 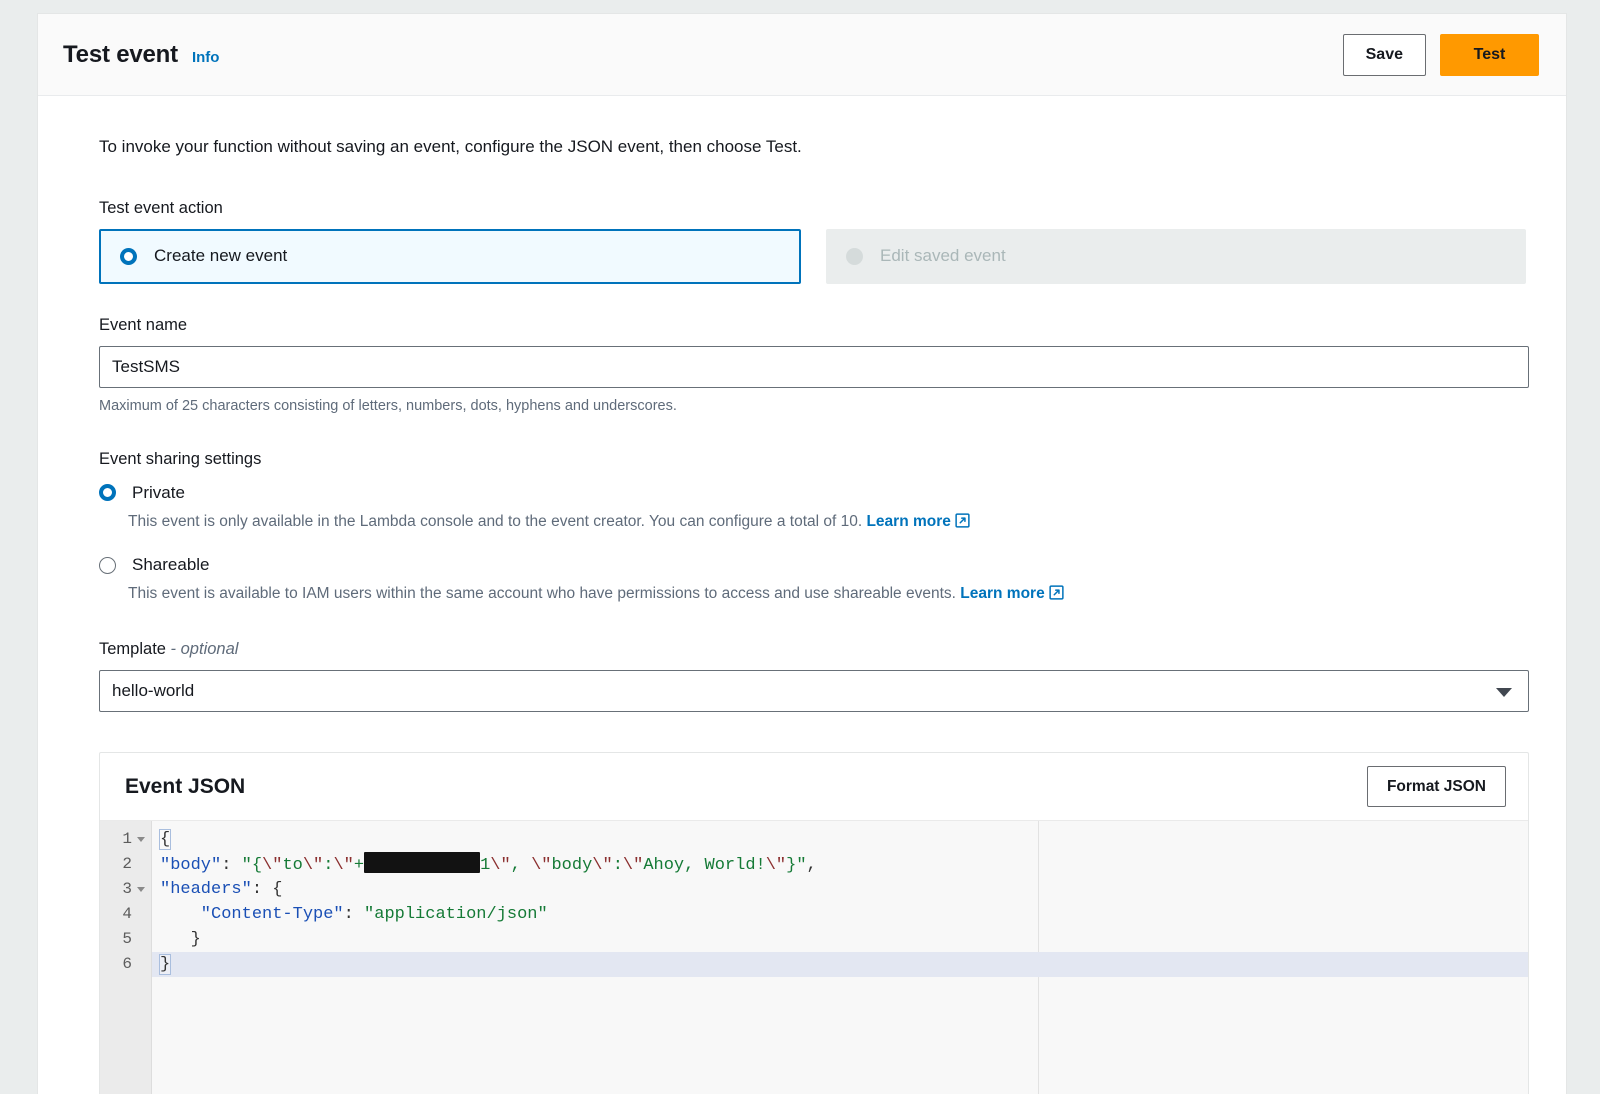 I want to click on code-token-key: "Content-Type", so click(x=252, y=915).